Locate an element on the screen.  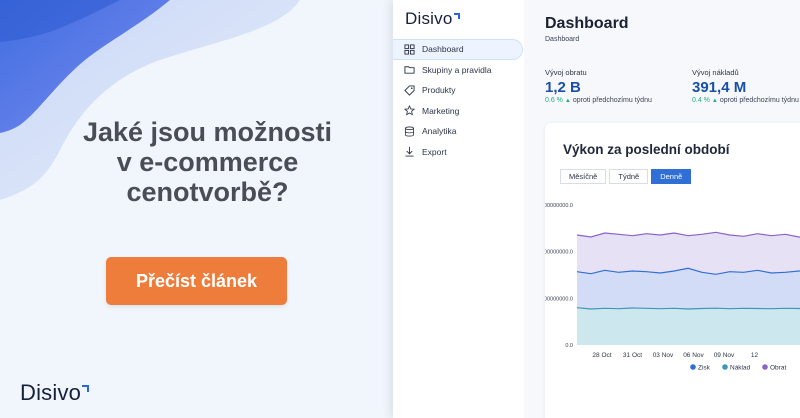
x-tick-label: 28 Oct is located at coordinates (601, 355).